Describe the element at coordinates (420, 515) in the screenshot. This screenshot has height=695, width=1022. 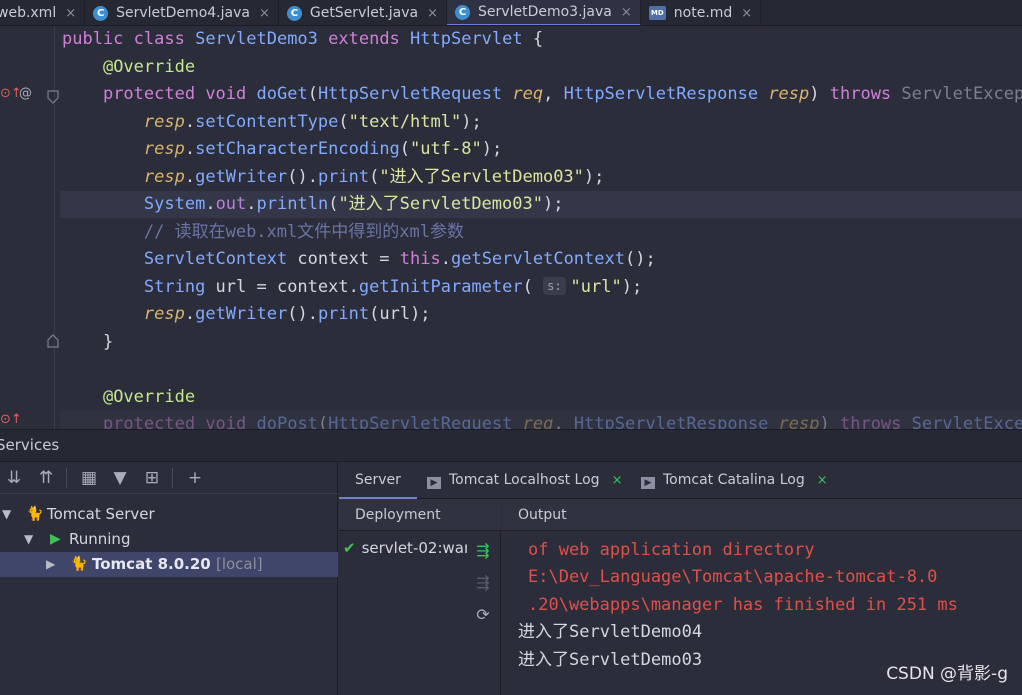
I see `deployment-header: Deployment` at that location.